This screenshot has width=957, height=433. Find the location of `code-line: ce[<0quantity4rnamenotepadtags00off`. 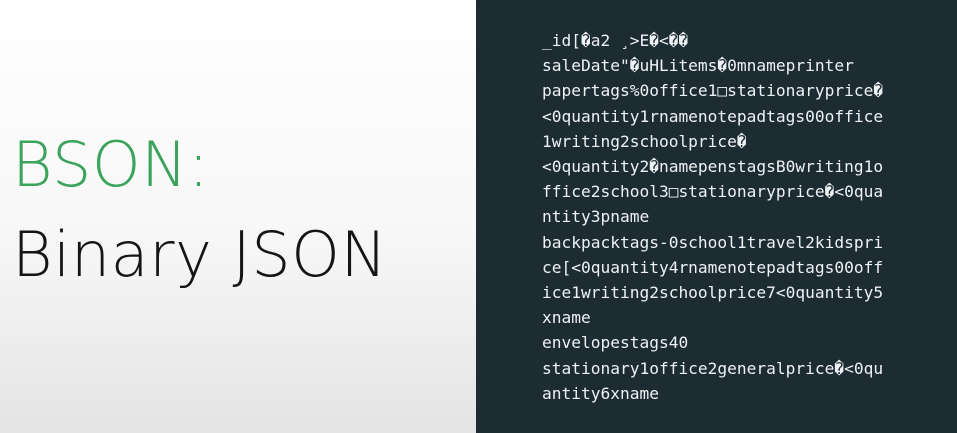

code-line: ce[<0quantity4rnamenotepadtags00off is located at coordinates (713, 267).